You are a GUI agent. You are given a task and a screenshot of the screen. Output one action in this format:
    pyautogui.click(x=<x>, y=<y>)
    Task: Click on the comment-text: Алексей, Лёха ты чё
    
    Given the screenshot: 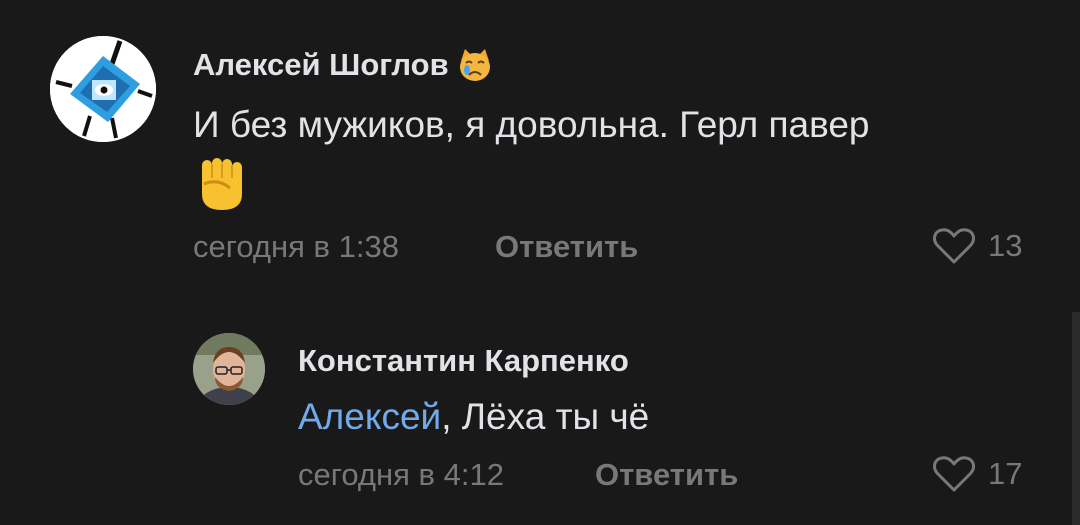 What is the action you would take?
    pyautogui.click(x=473, y=417)
    